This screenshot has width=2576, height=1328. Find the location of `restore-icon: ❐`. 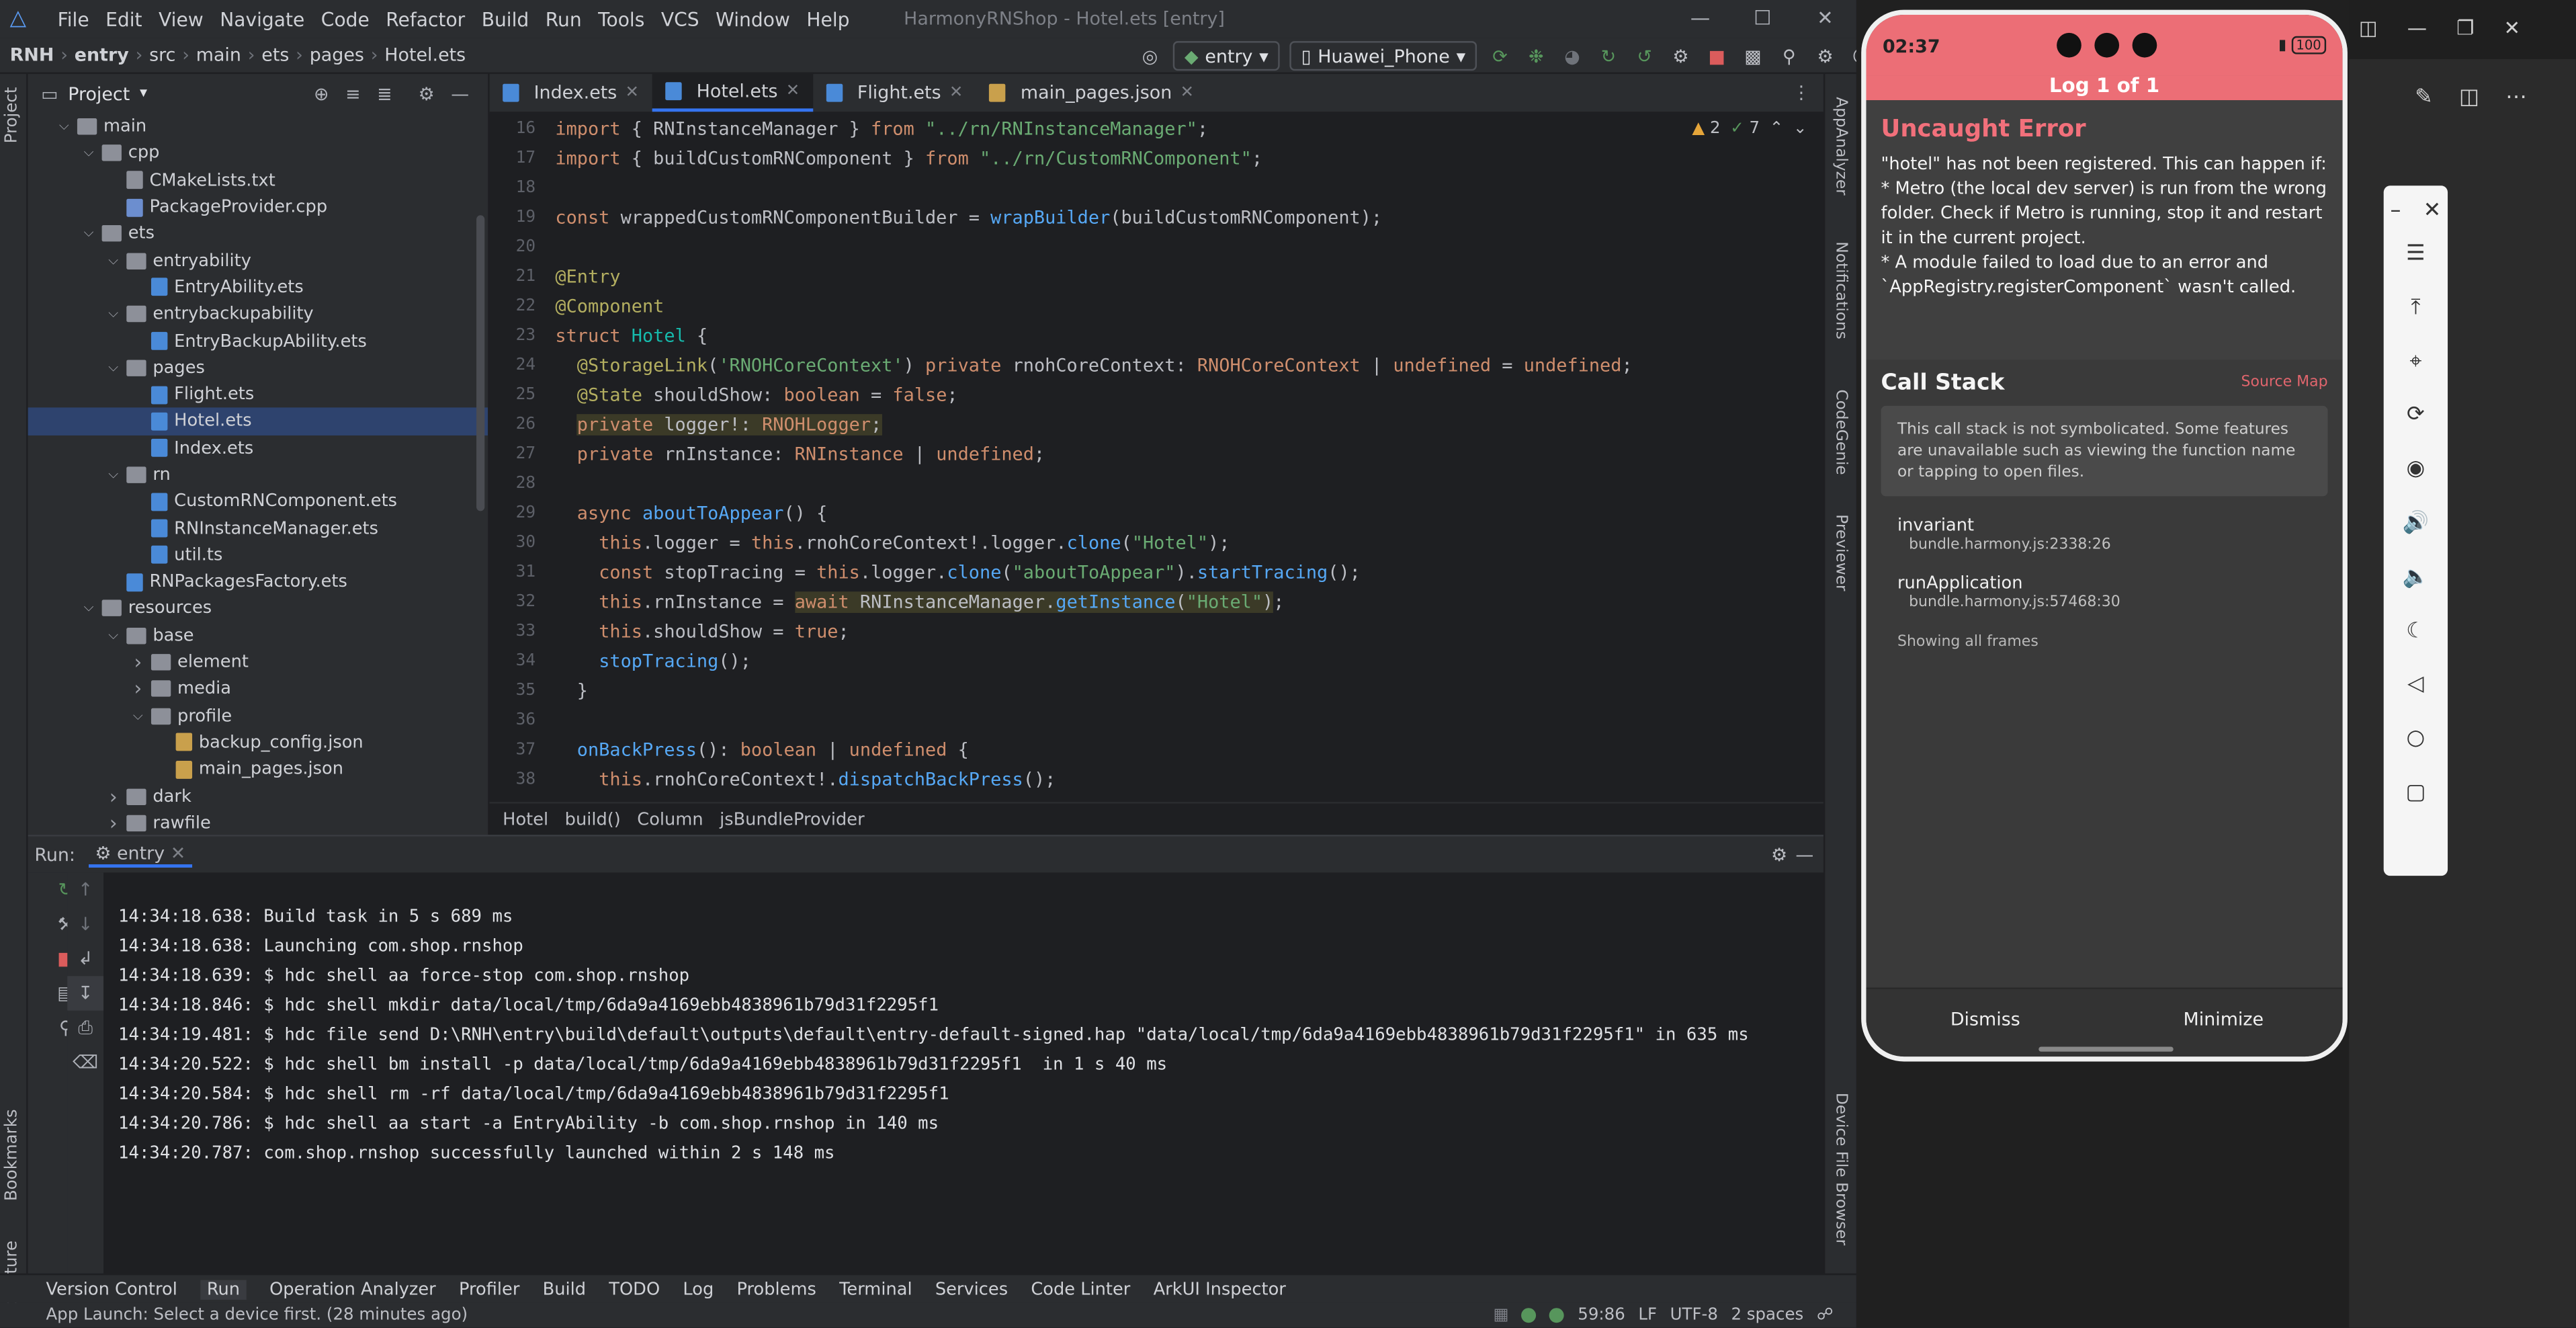

restore-icon: ❐ is located at coordinates (2465, 27).